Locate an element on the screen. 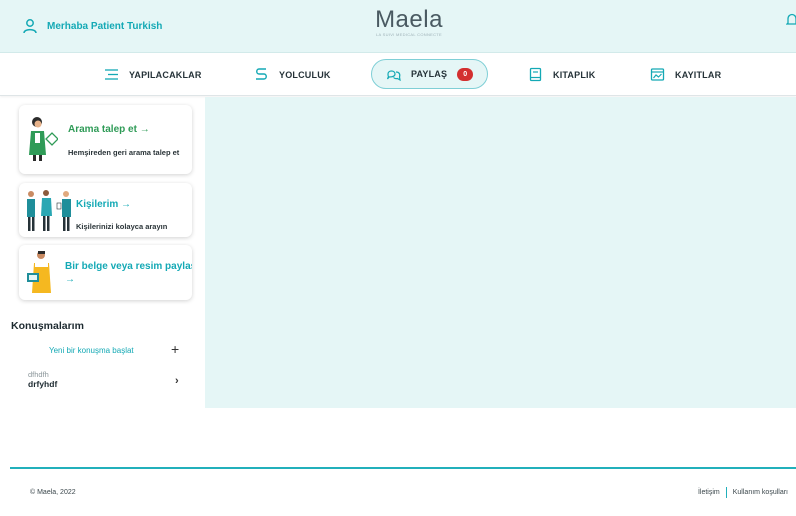 Image resolution: width=796 pixels, height=516 pixels. footer-links: İletişim Kullanım koşulları is located at coordinates (743, 492).